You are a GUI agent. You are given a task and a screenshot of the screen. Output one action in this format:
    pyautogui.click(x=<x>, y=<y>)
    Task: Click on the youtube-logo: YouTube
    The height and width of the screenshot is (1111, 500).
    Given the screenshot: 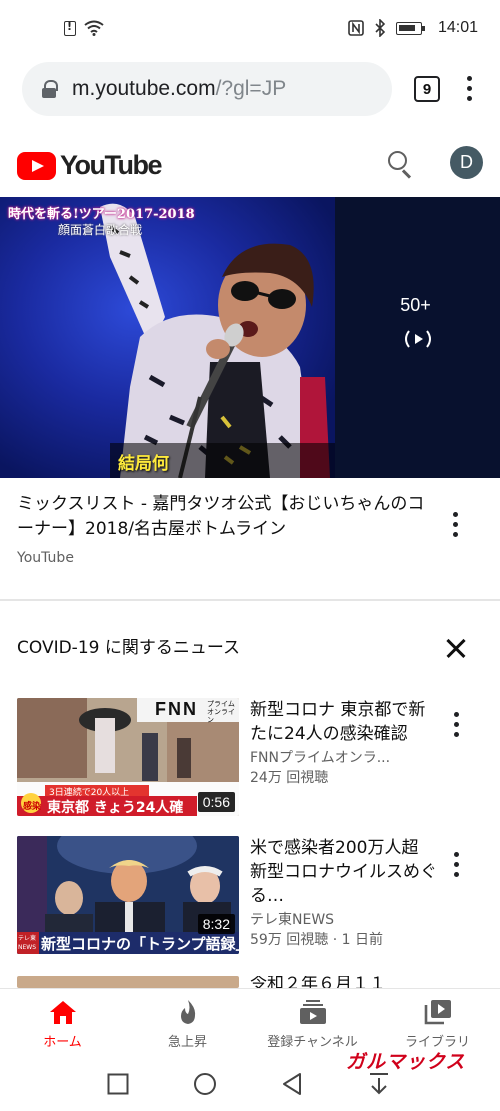 What is the action you would take?
    pyautogui.click(x=89, y=165)
    